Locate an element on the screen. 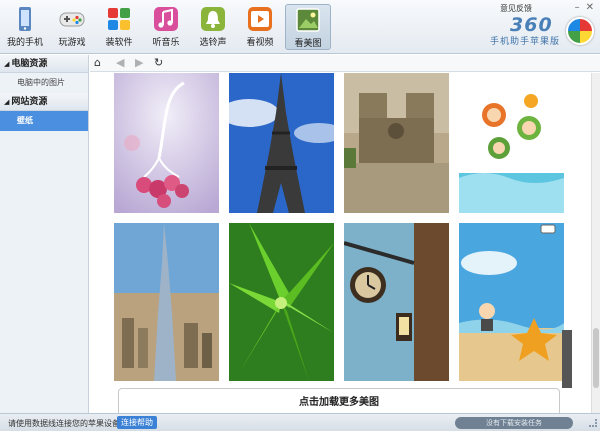 Image resolution: width=600 pixels, height=431 pixels. toolbar-ringtones: 选铃声 is located at coordinates (213, 27).